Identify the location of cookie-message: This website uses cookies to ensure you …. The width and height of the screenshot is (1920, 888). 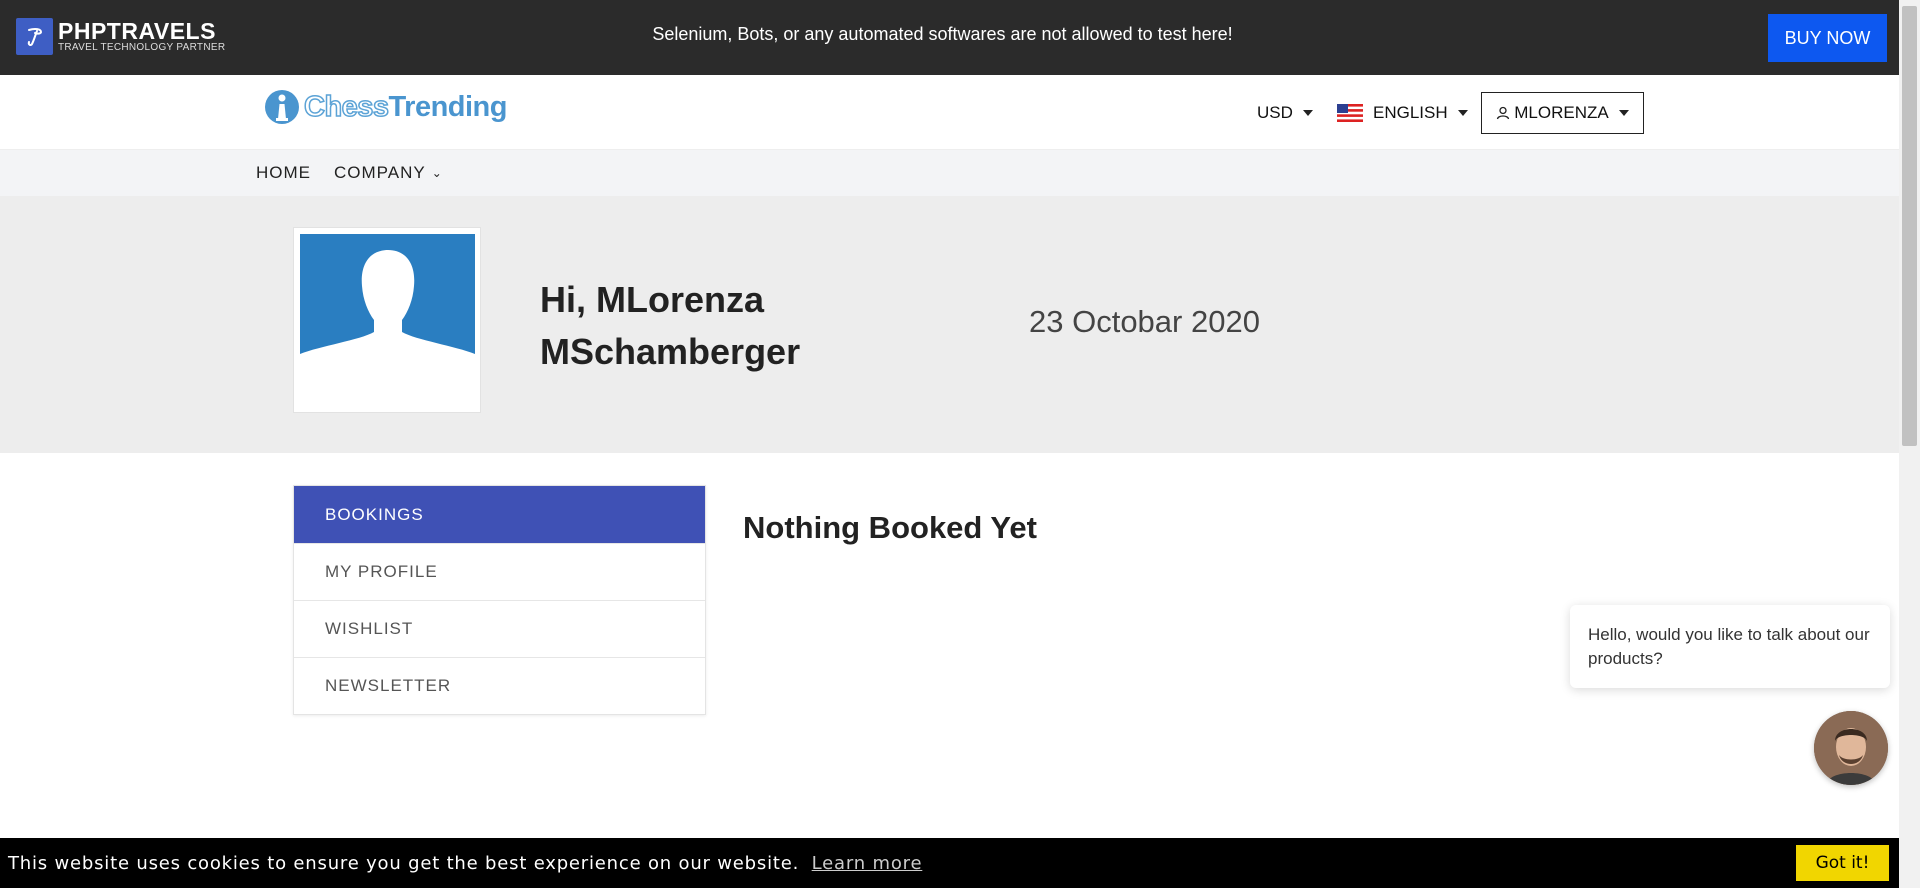
(404, 863).